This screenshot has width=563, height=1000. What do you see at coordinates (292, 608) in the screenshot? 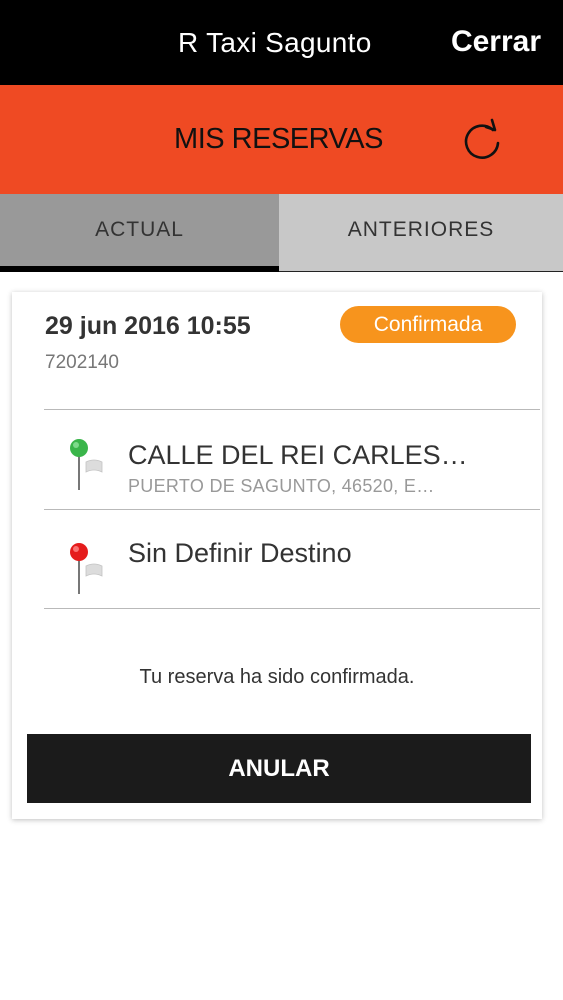
I see `divider` at bounding box center [292, 608].